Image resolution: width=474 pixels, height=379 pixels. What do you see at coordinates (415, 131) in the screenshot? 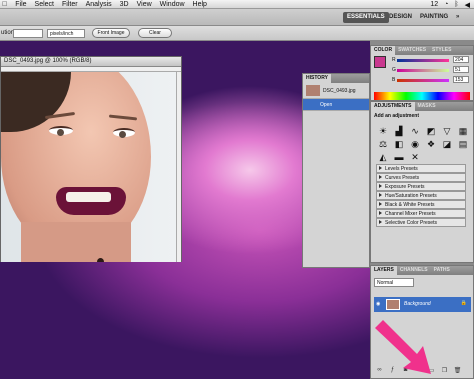
I see `curves-icon: ∿` at bounding box center [415, 131].